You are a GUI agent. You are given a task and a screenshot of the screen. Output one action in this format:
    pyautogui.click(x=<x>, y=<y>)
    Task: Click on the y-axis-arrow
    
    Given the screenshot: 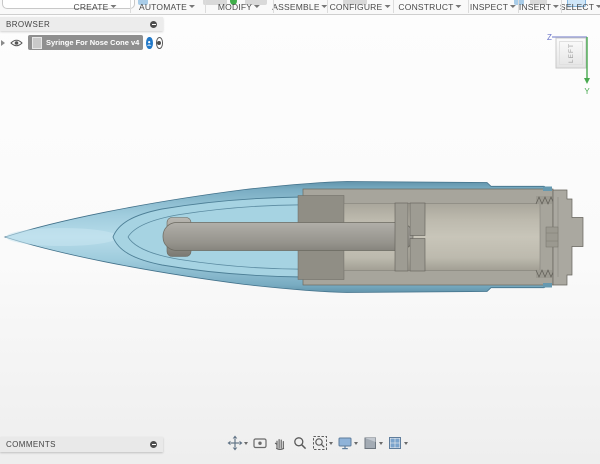 What is the action you would take?
    pyautogui.click(x=587, y=81)
    